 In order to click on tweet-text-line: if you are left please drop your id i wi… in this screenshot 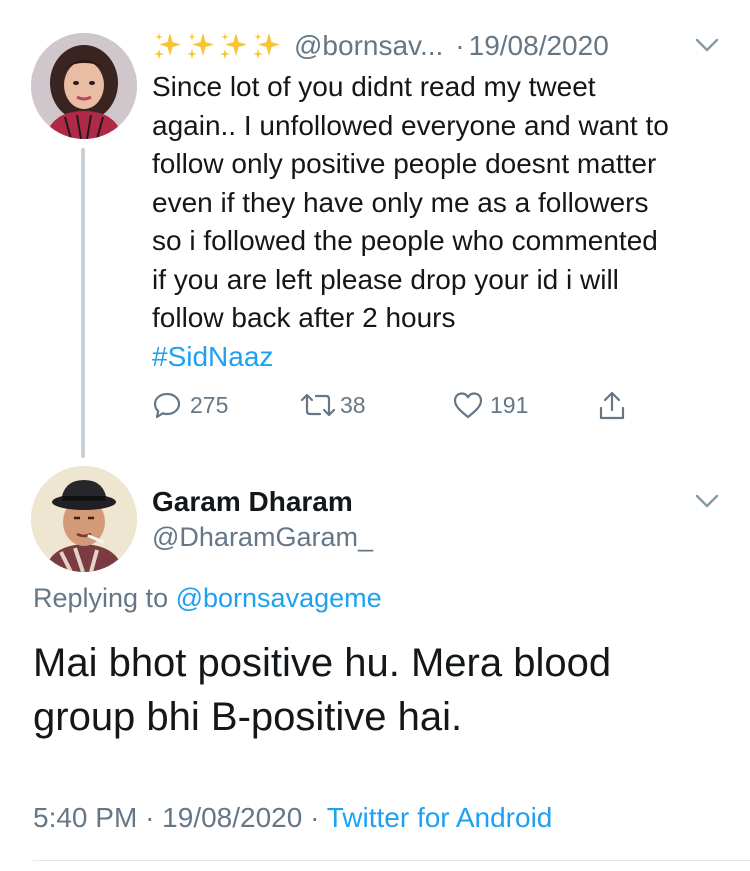, I will do `click(385, 279)`.